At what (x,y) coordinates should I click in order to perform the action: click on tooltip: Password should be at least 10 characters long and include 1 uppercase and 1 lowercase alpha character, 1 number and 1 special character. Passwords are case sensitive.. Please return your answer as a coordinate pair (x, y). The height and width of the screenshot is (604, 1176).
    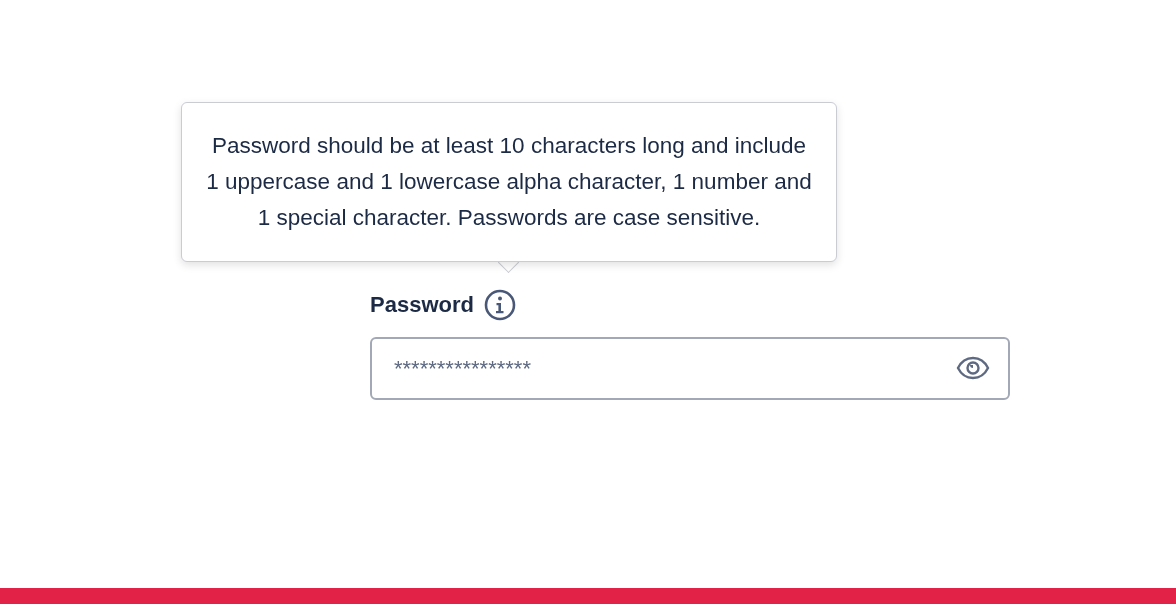
    Looking at the image, I should click on (509, 182).